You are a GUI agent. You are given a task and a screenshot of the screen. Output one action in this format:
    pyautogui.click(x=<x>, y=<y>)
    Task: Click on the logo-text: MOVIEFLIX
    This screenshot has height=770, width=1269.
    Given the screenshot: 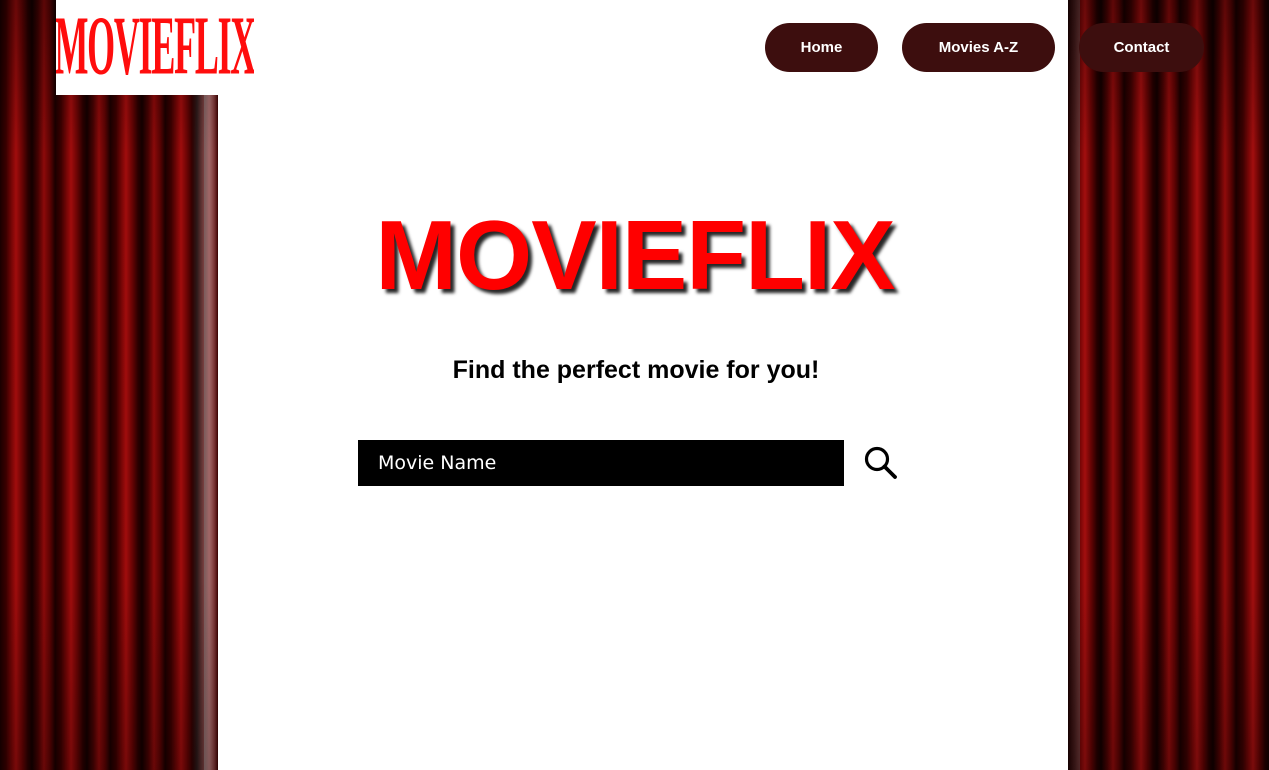 What is the action you would take?
    pyautogui.click(x=155, y=46)
    